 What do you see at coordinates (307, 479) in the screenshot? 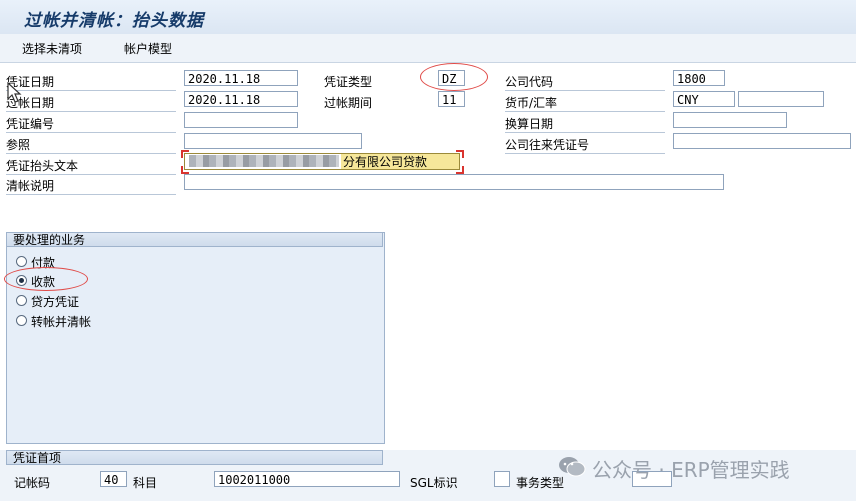
I see `account-field: 1002011000` at bounding box center [307, 479].